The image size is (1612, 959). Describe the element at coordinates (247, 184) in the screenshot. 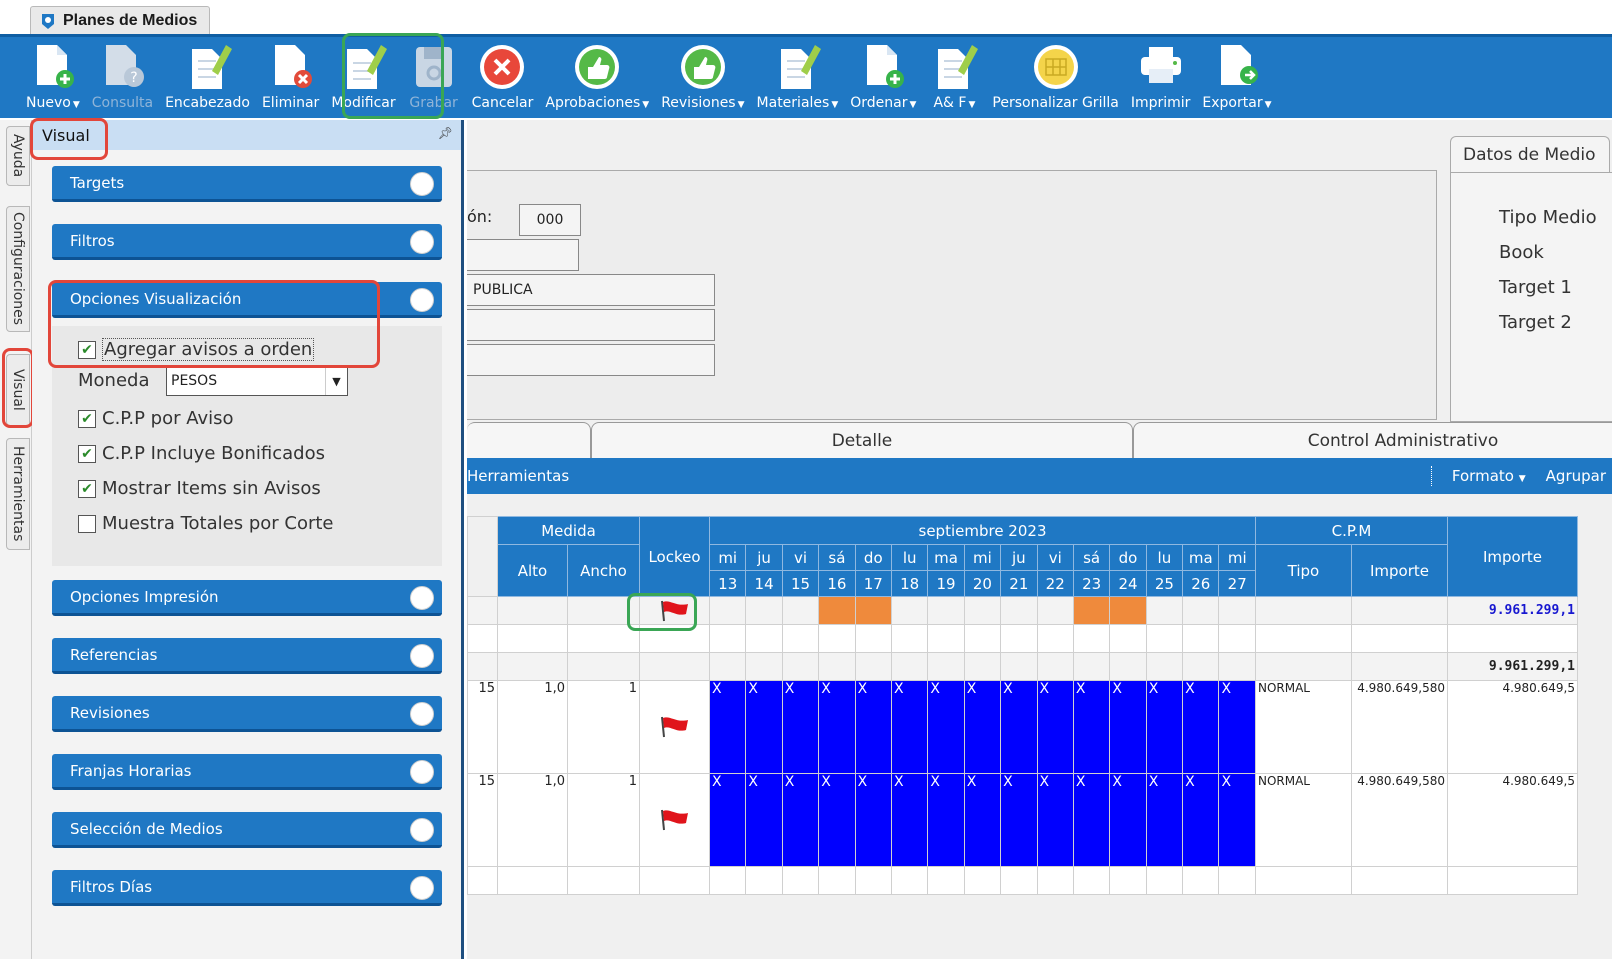

I see `section-targets: Targets` at that location.